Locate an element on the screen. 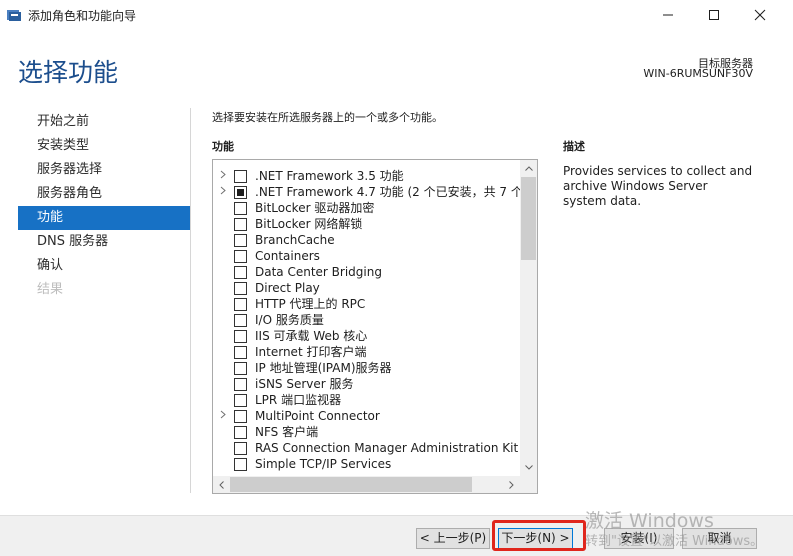 This screenshot has width=793, height=556. nav-item-4: 功能 is located at coordinates (104, 218).